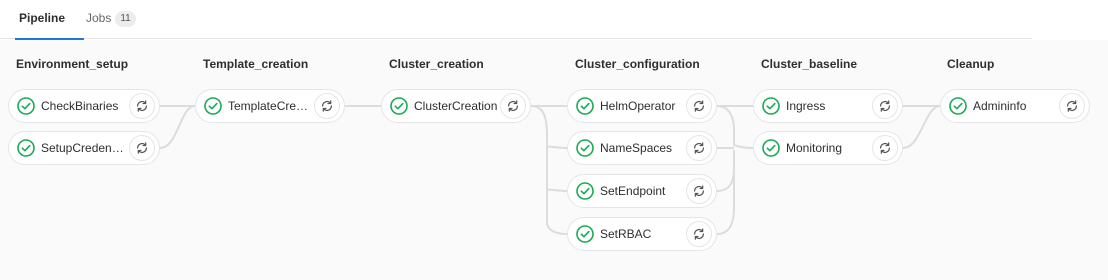 The height and width of the screenshot is (280, 1108). I want to click on tab-pipeline: Pipeline, so click(49, 20).